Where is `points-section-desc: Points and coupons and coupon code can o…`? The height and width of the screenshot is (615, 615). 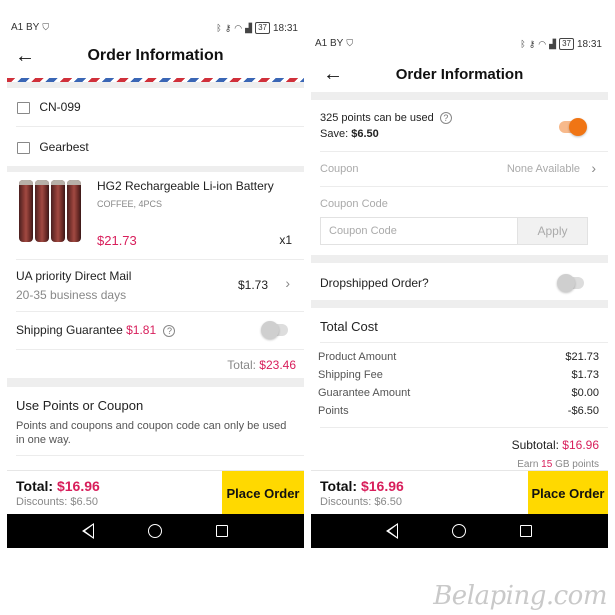
points-section-desc: Points and coupons and coupon code can o… is located at coordinates (151, 433).